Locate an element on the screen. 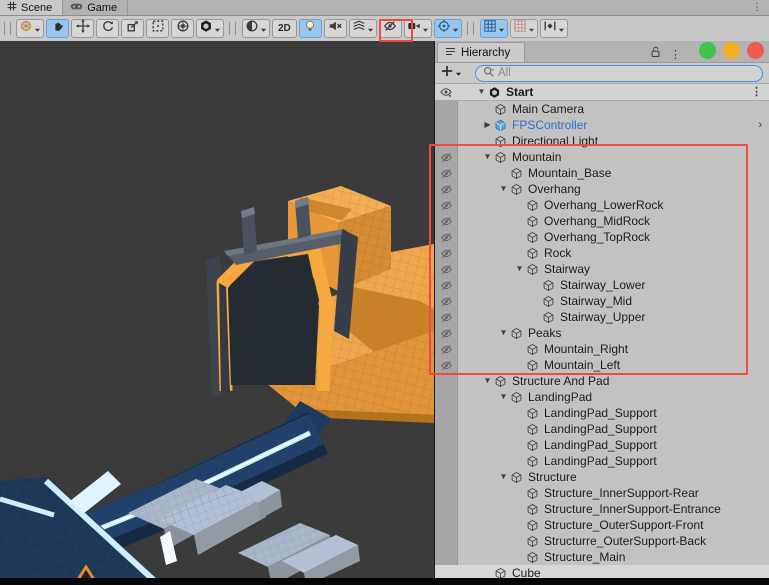 The image size is (769, 585). window-control-yellow is located at coordinates (731, 50).